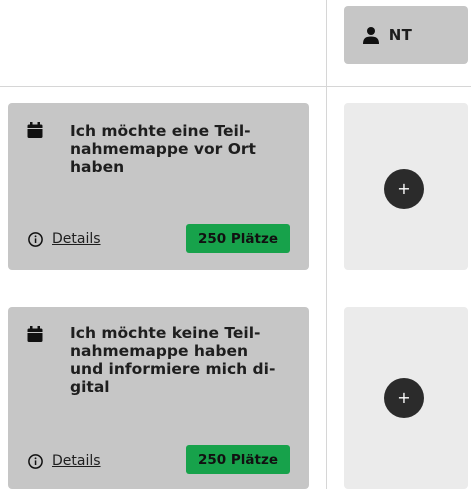  Describe the element at coordinates (326, 244) in the screenshot. I see `column-divider` at that location.